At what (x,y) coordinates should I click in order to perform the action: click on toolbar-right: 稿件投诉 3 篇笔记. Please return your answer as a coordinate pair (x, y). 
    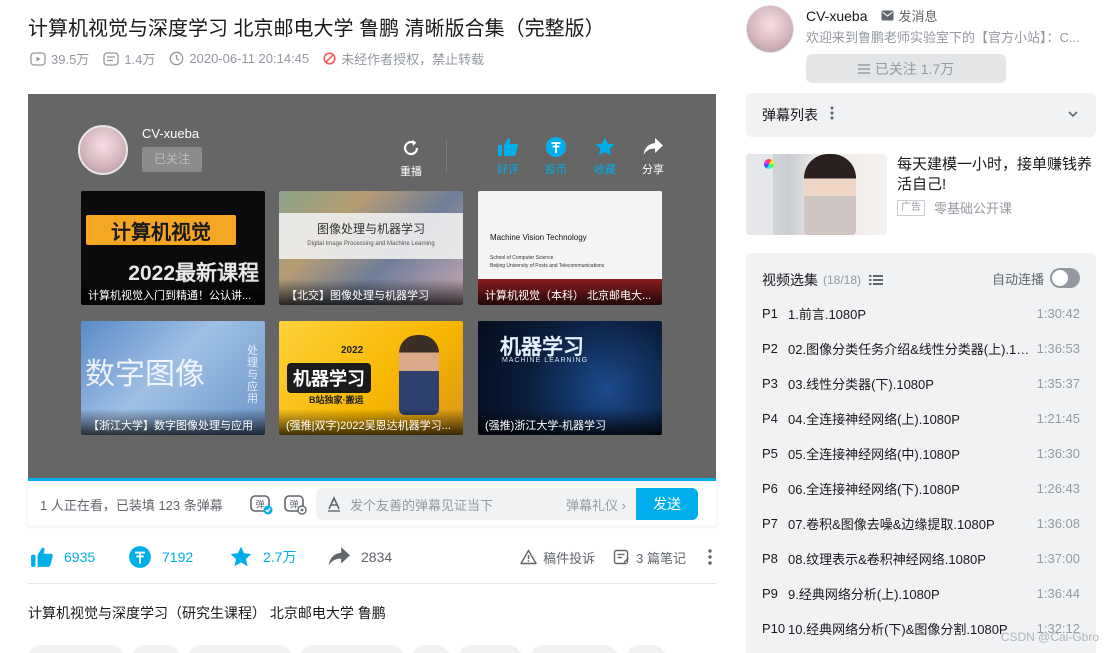
    Looking at the image, I should click on (618, 557).